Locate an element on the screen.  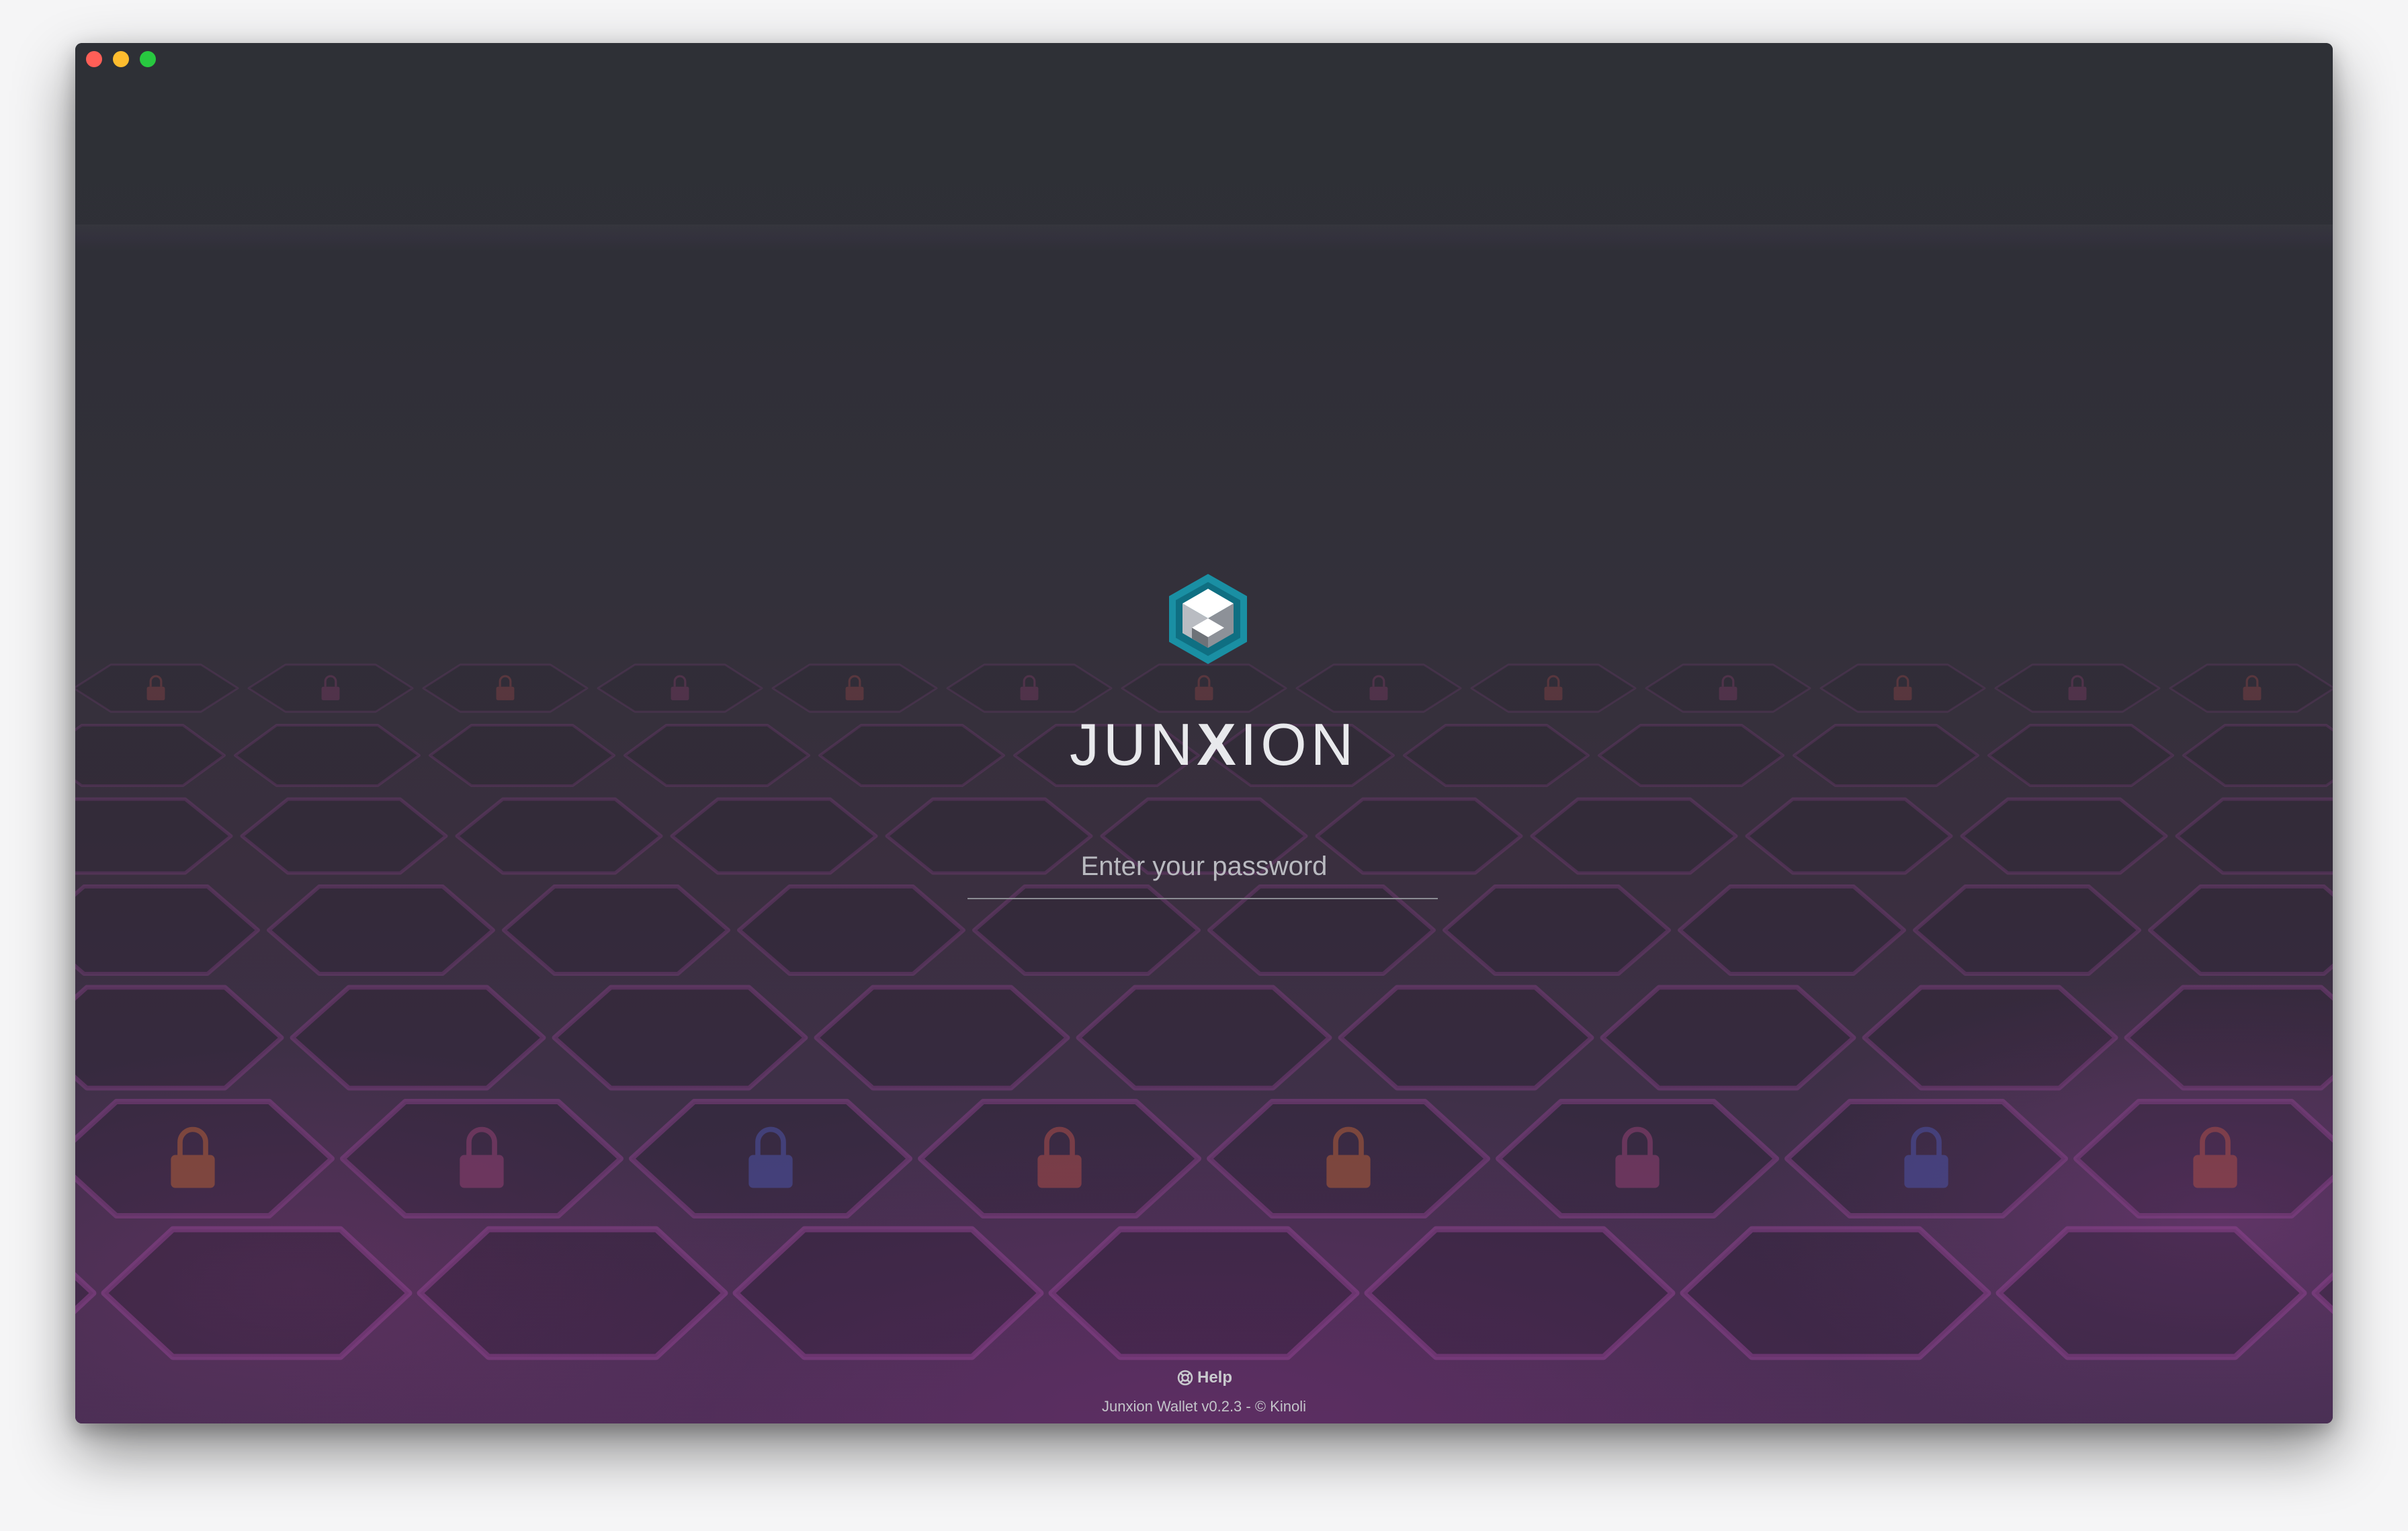
maximize-window-button is located at coordinates (148, 59).